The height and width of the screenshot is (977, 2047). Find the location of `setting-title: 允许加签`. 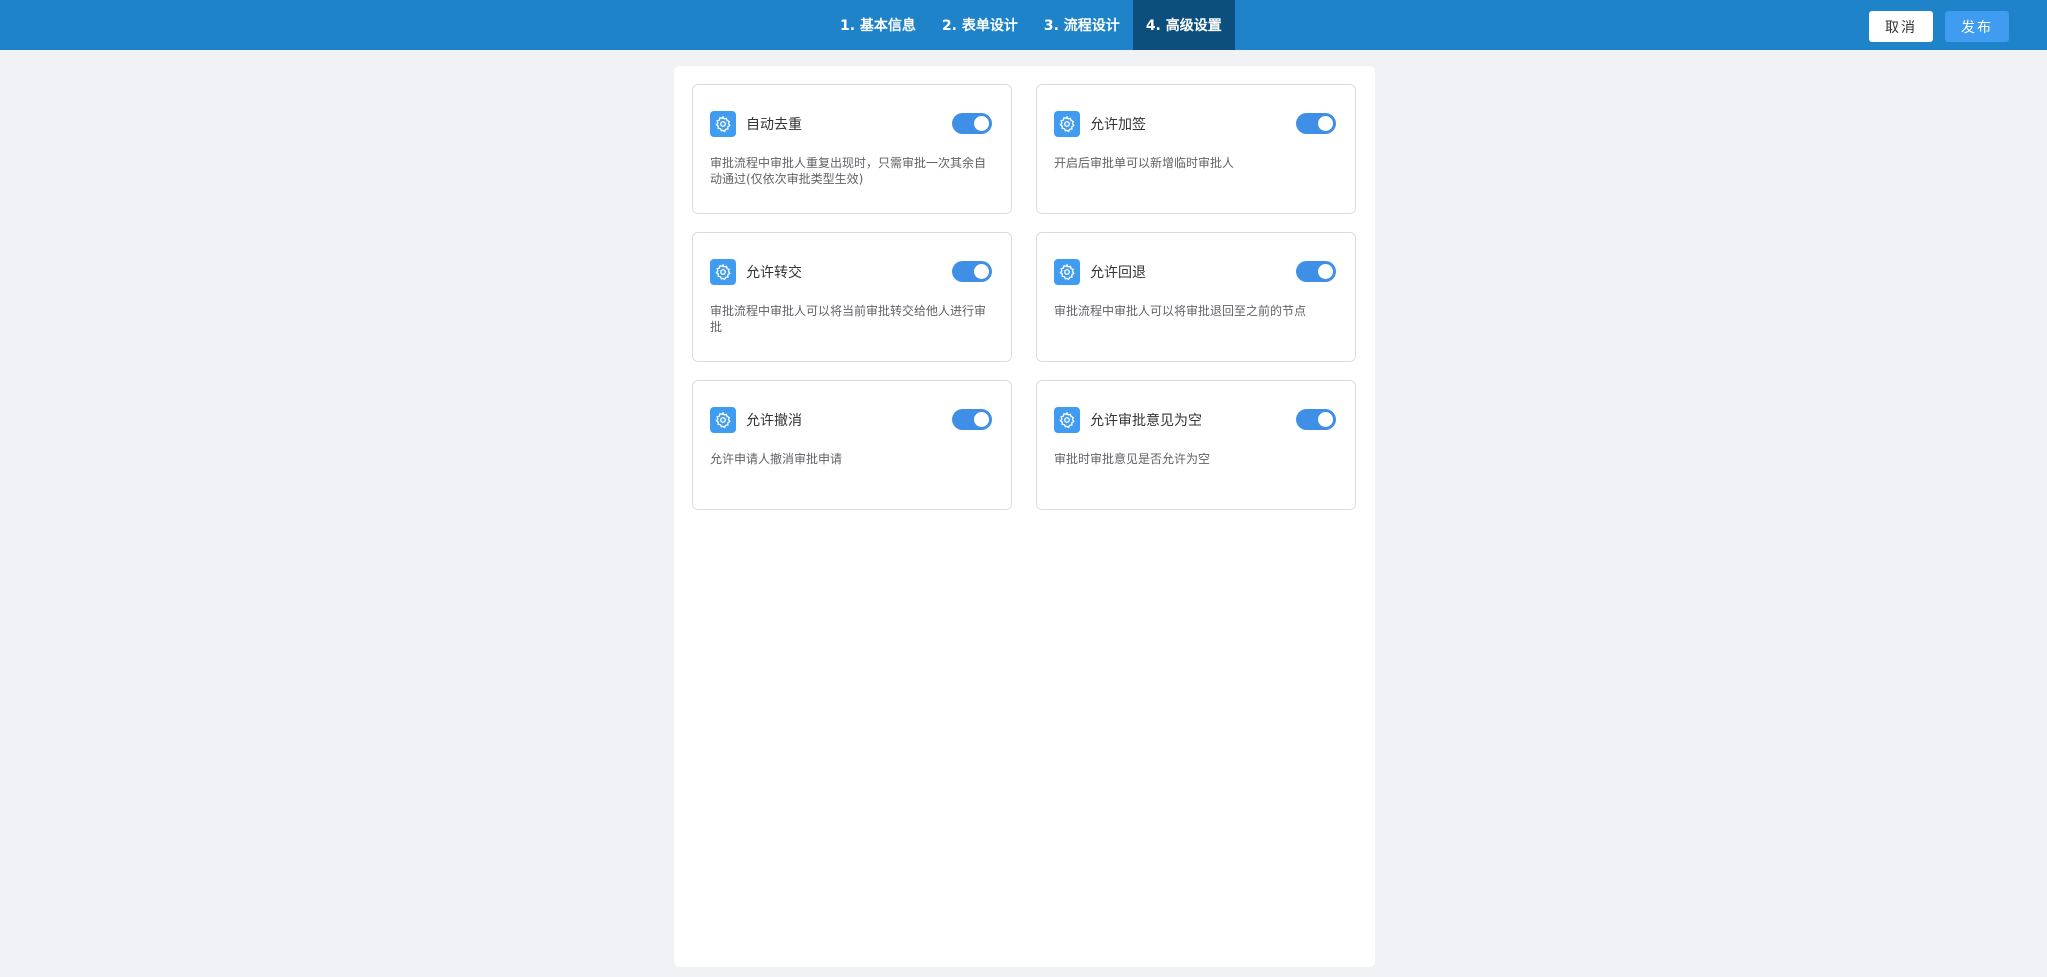

setting-title: 允许加签 is located at coordinates (1118, 125).